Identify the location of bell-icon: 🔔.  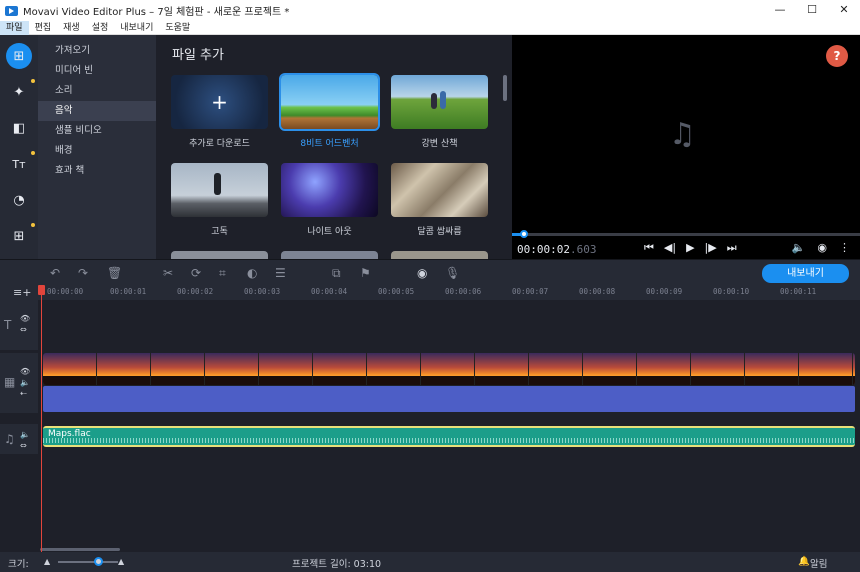
(804, 561).